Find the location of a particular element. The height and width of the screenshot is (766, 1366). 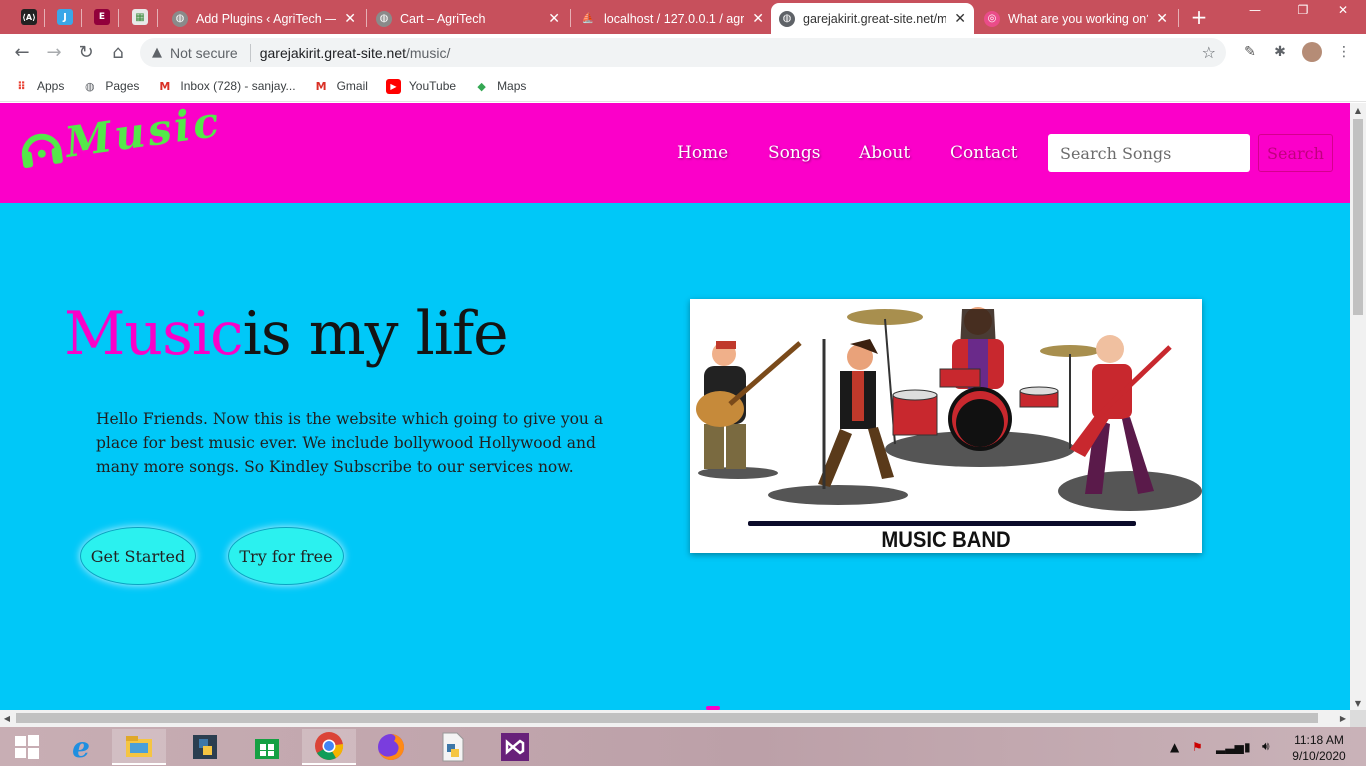

url-text: garejakirit.great-site.net/music/ is located at coordinates (355, 53).